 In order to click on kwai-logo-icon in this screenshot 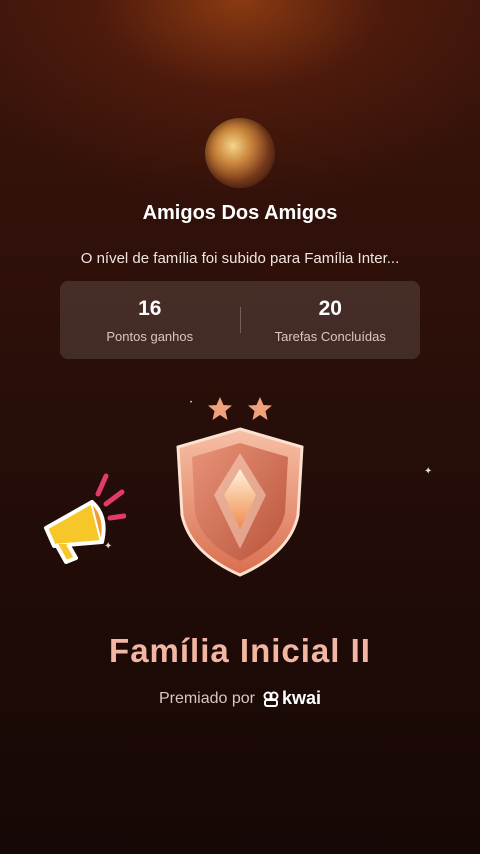, I will do `click(271, 699)`.